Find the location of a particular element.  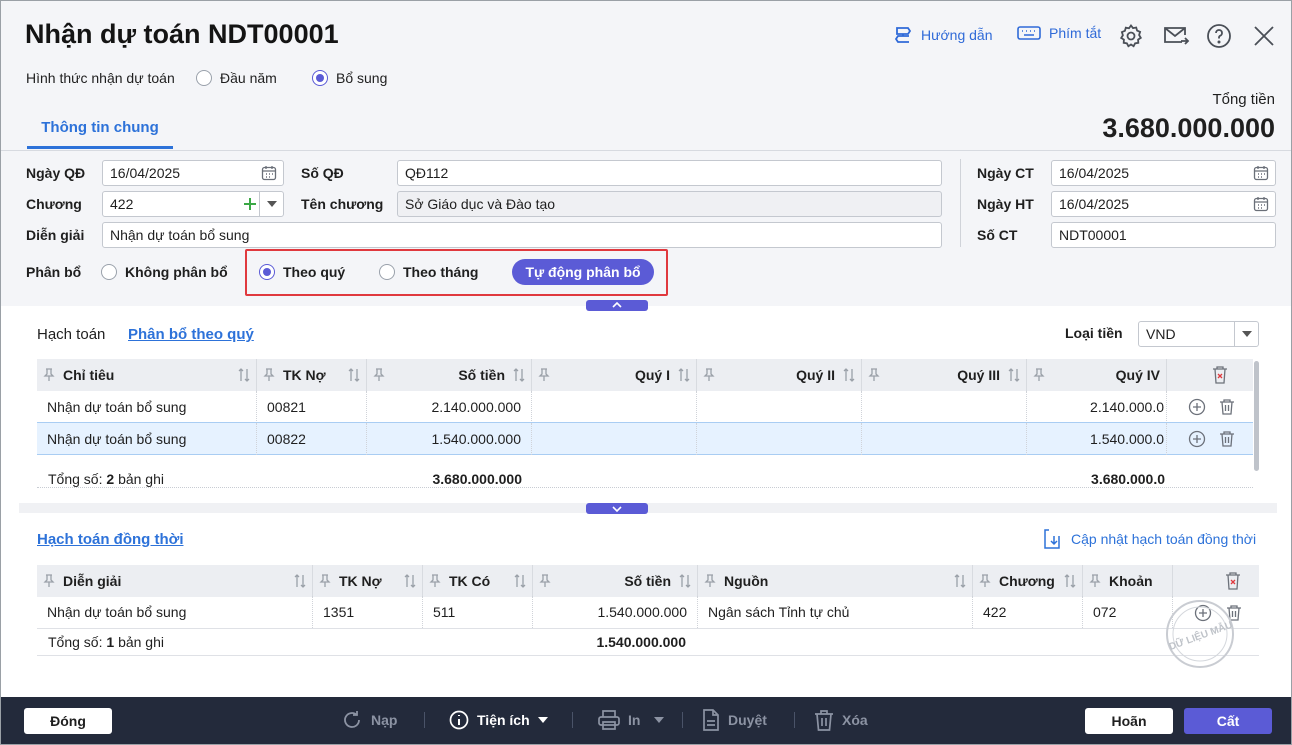

close-button: Đóng is located at coordinates (68, 721).